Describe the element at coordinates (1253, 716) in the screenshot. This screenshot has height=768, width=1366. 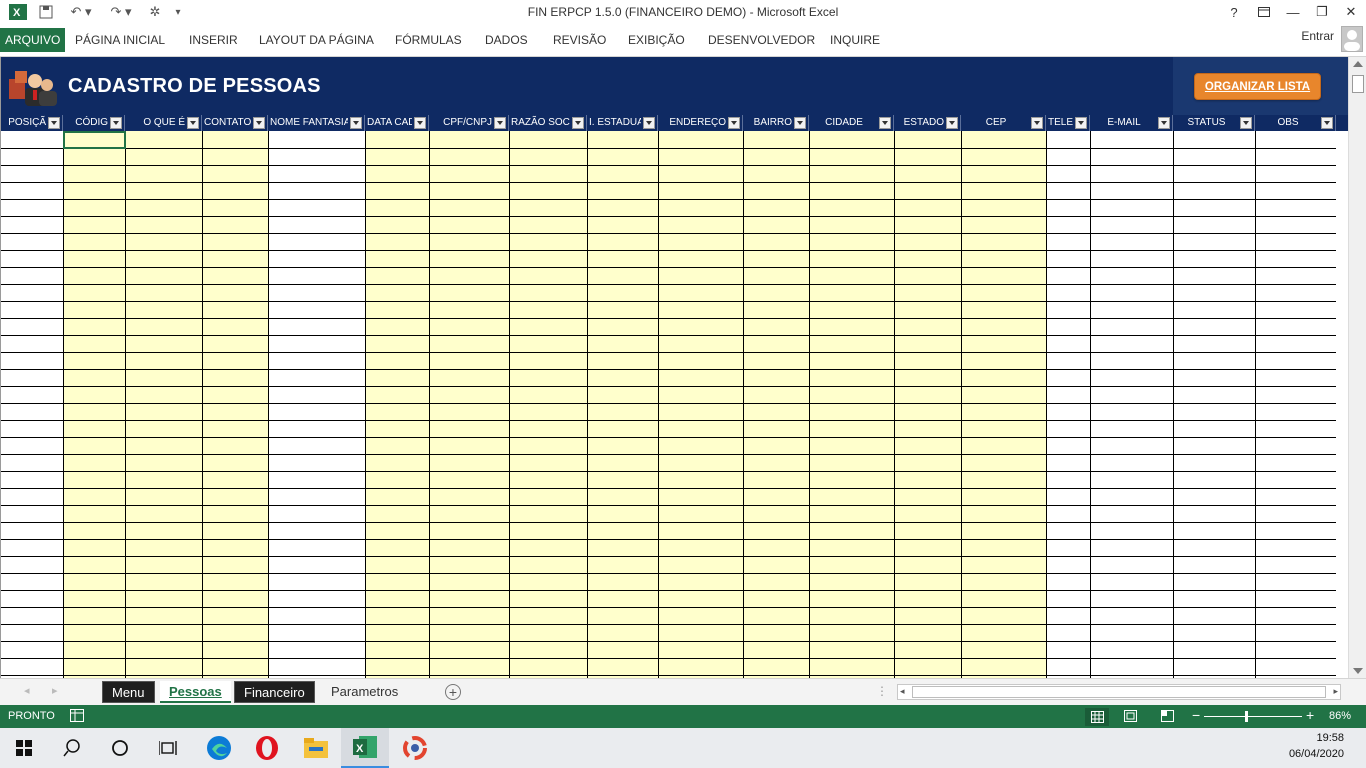
I see `zoom-slider` at that location.